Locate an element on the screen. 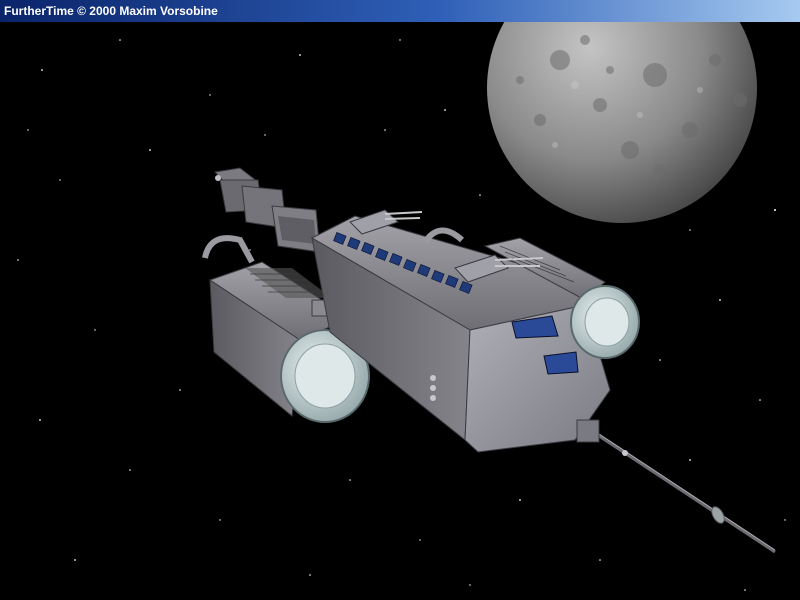 Image resolution: width=800 pixels, height=600 pixels. antenna is located at coordinates (682, 490).